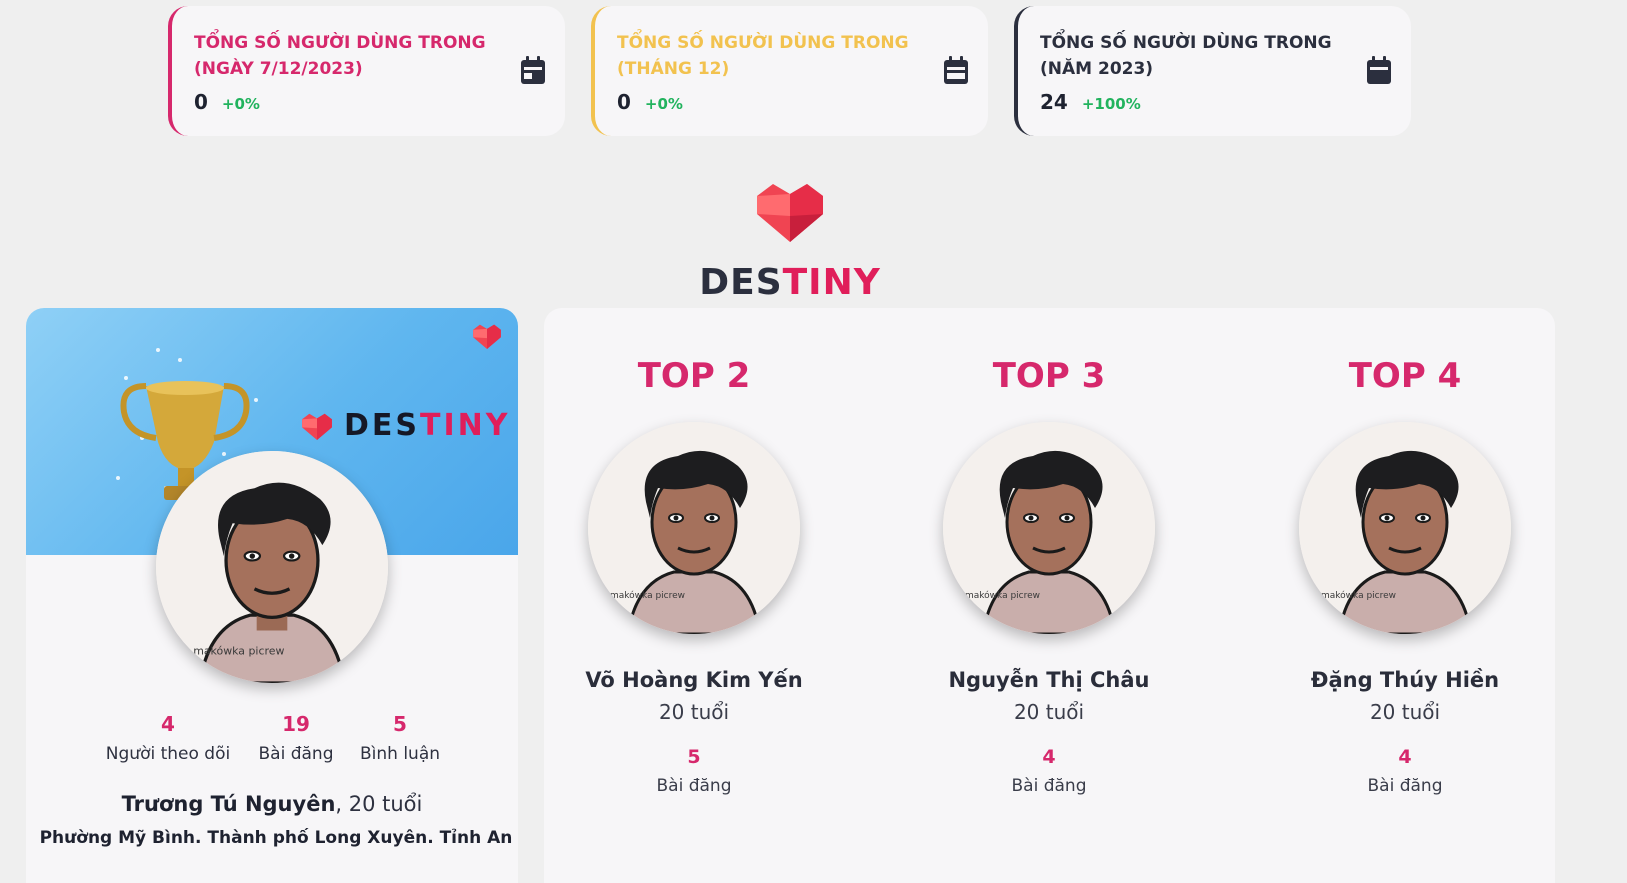 Image resolution: width=1627 pixels, height=883 pixels. Describe the element at coordinates (1049, 376) in the screenshot. I see `rank-label: TOP 3` at that location.